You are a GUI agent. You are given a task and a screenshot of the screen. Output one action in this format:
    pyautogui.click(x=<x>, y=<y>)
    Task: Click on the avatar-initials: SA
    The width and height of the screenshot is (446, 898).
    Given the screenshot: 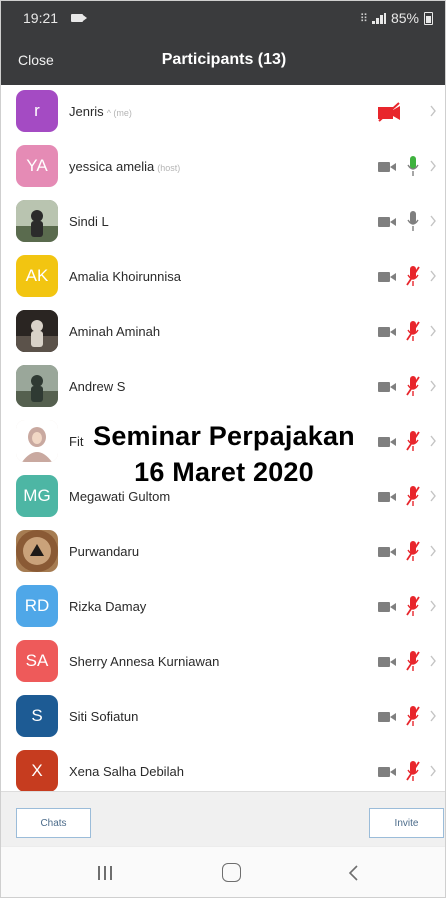 What is the action you would take?
    pyautogui.click(x=37, y=660)
    